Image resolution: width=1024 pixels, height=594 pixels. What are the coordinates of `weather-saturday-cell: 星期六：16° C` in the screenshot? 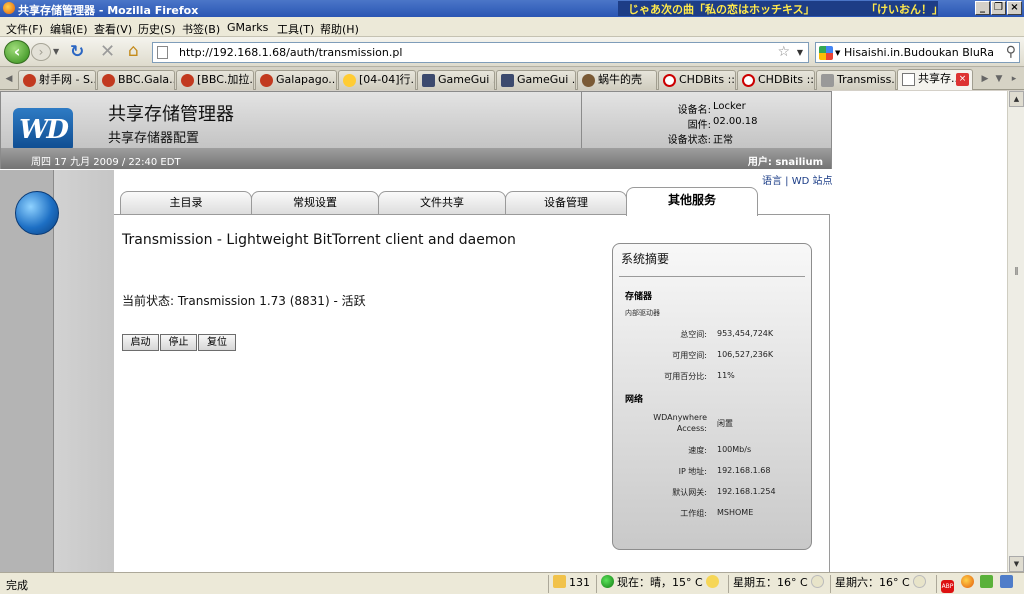 It's located at (882, 584).